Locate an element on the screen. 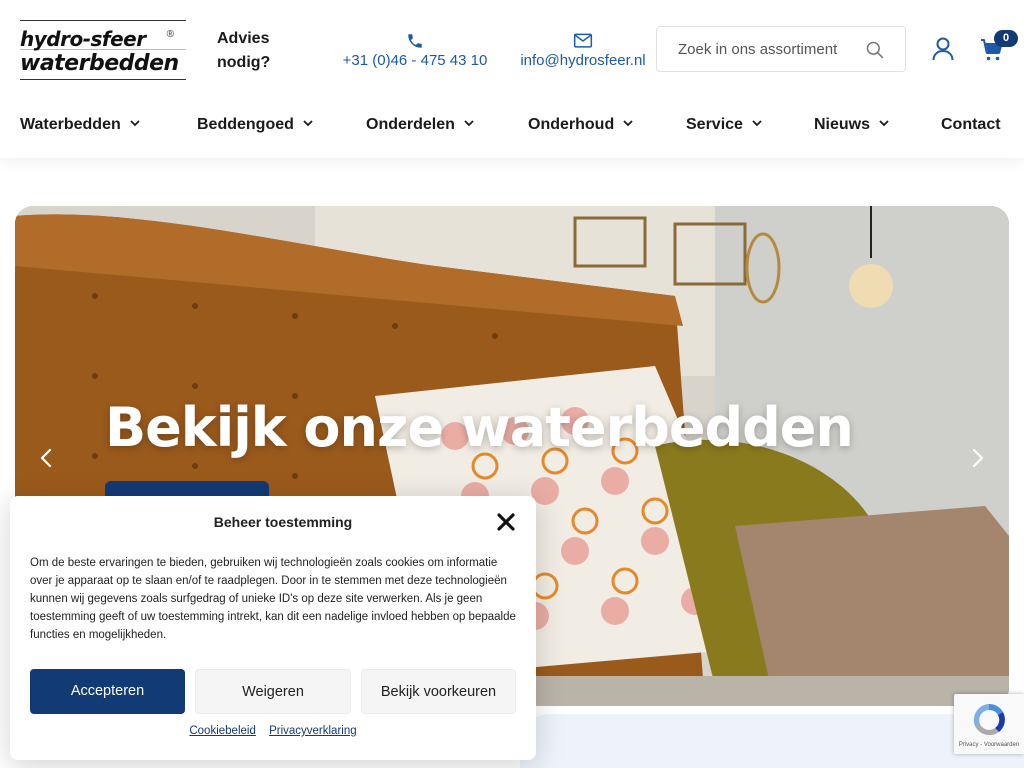  nav-item-onderhoud: Onderhoud is located at coordinates (580, 125).